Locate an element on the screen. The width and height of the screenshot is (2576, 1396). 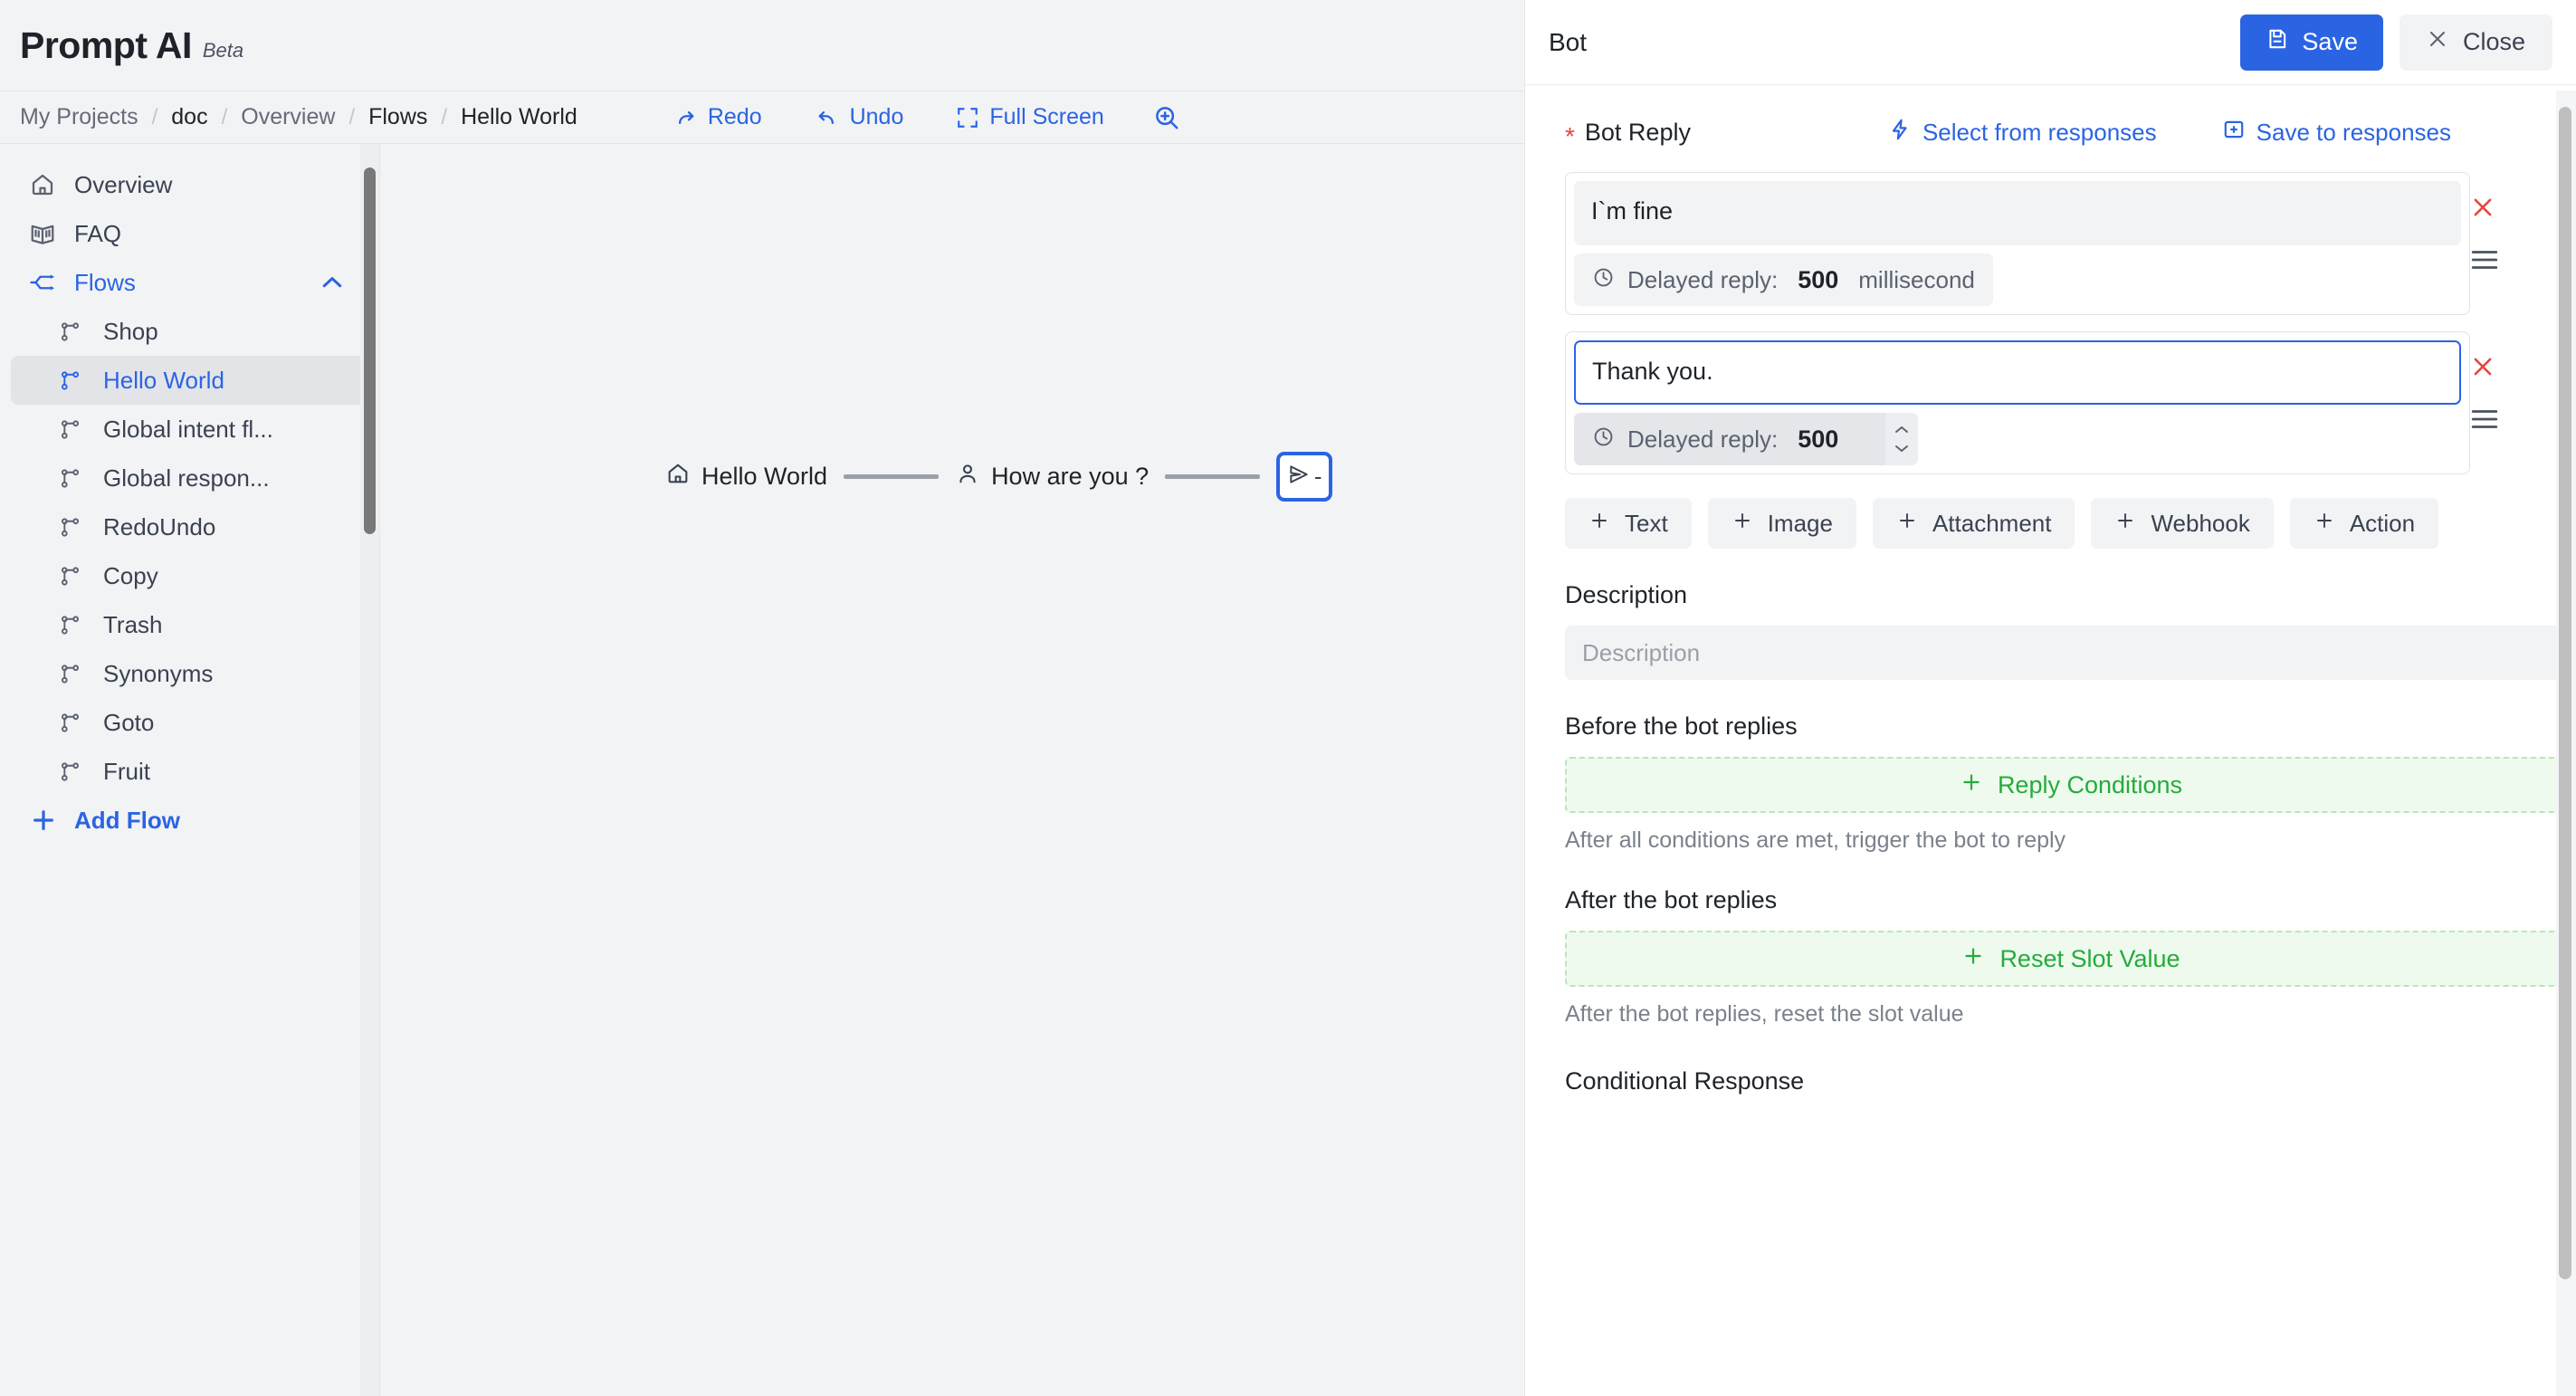
redo-button: Redo is located at coordinates (717, 117).